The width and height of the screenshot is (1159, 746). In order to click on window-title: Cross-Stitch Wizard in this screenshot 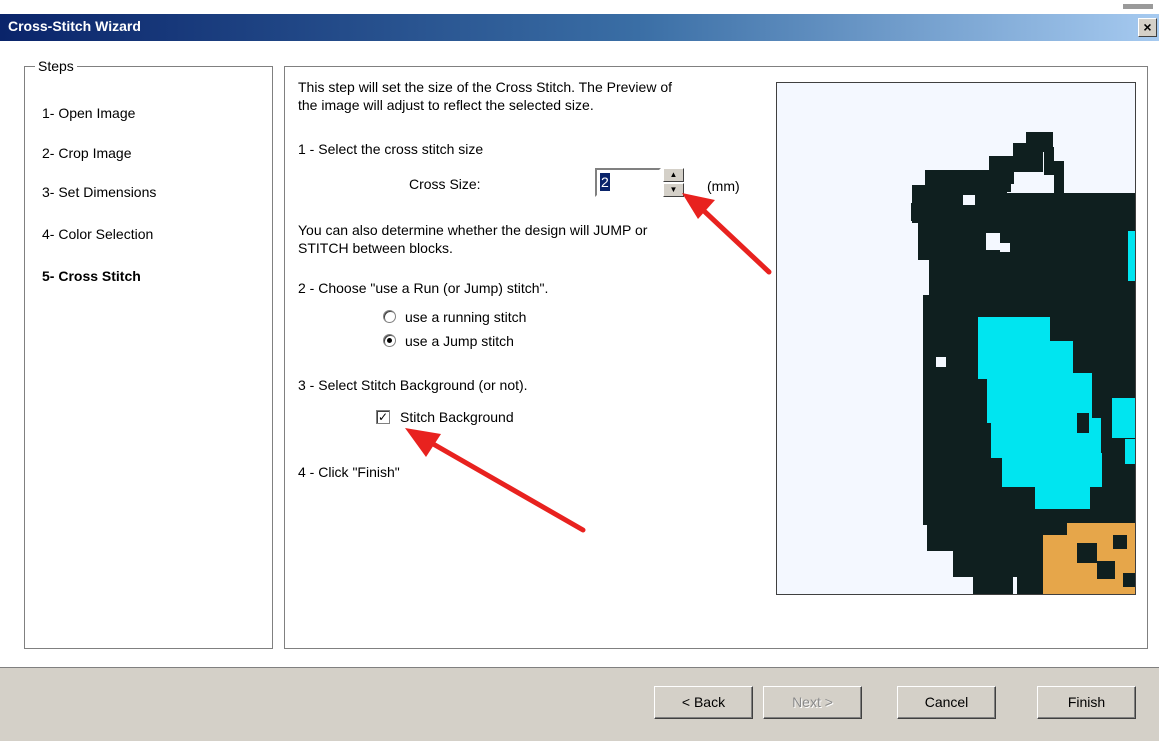, I will do `click(74, 26)`.